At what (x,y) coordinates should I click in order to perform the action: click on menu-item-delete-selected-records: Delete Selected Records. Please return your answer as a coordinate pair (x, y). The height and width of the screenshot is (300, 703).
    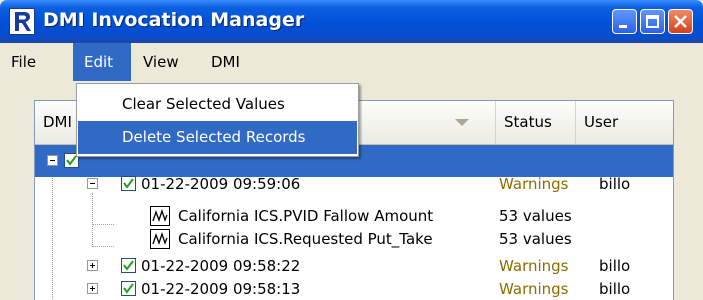
    Looking at the image, I should click on (217, 137).